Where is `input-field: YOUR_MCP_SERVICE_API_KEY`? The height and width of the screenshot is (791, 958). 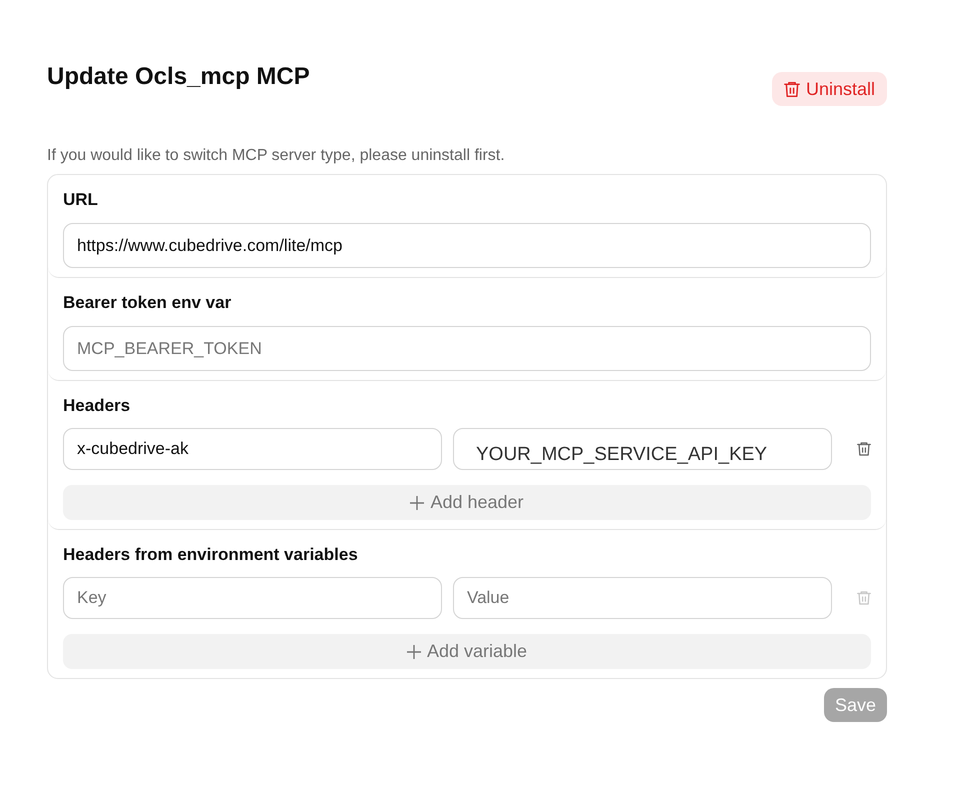 input-field: YOUR_MCP_SERVICE_API_KEY is located at coordinates (642, 449).